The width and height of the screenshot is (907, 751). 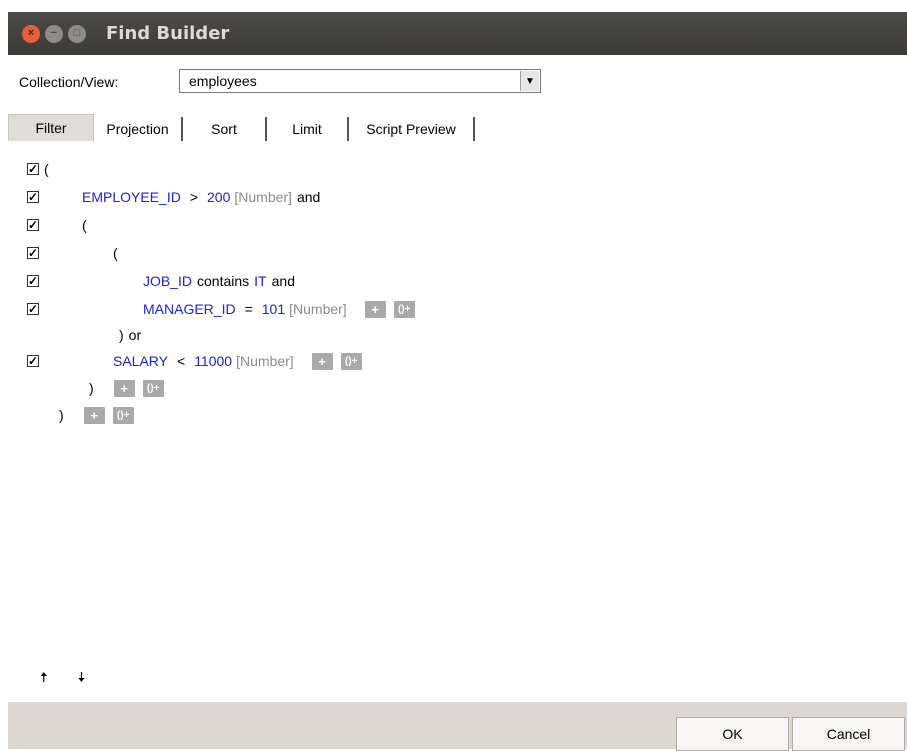 I want to click on tab-filter: Filter, so click(x=51, y=127).